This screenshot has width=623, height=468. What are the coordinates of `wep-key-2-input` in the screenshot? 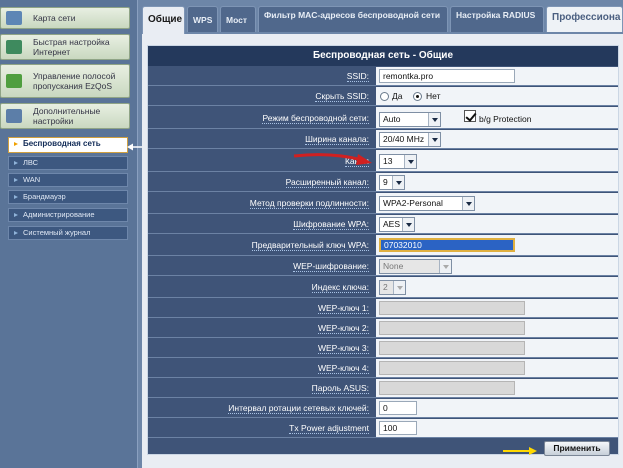 It's located at (452, 328).